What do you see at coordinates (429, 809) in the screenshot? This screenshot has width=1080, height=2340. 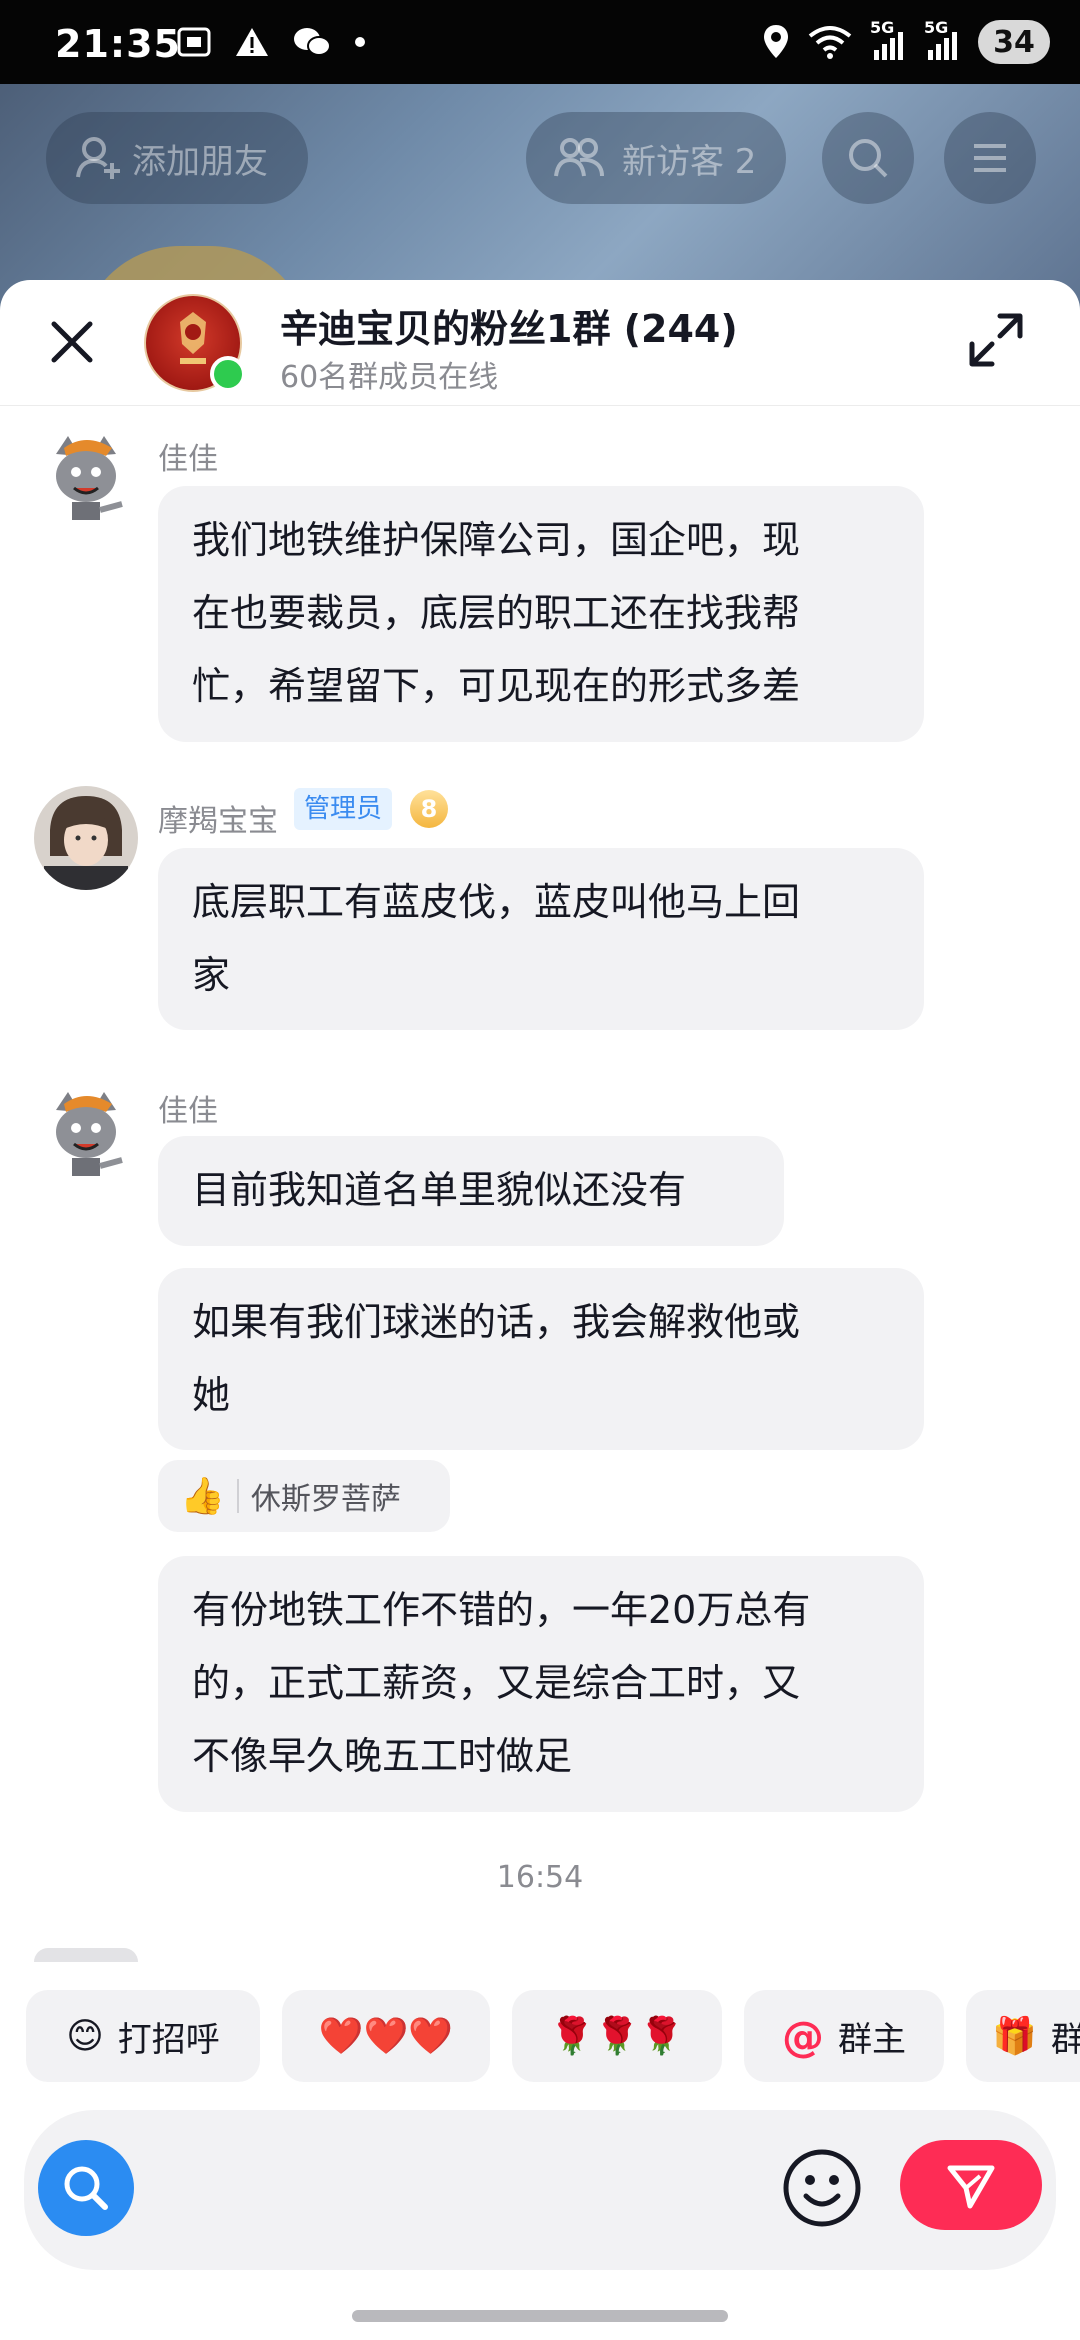 I see `fan-level-badge: 8` at bounding box center [429, 809].